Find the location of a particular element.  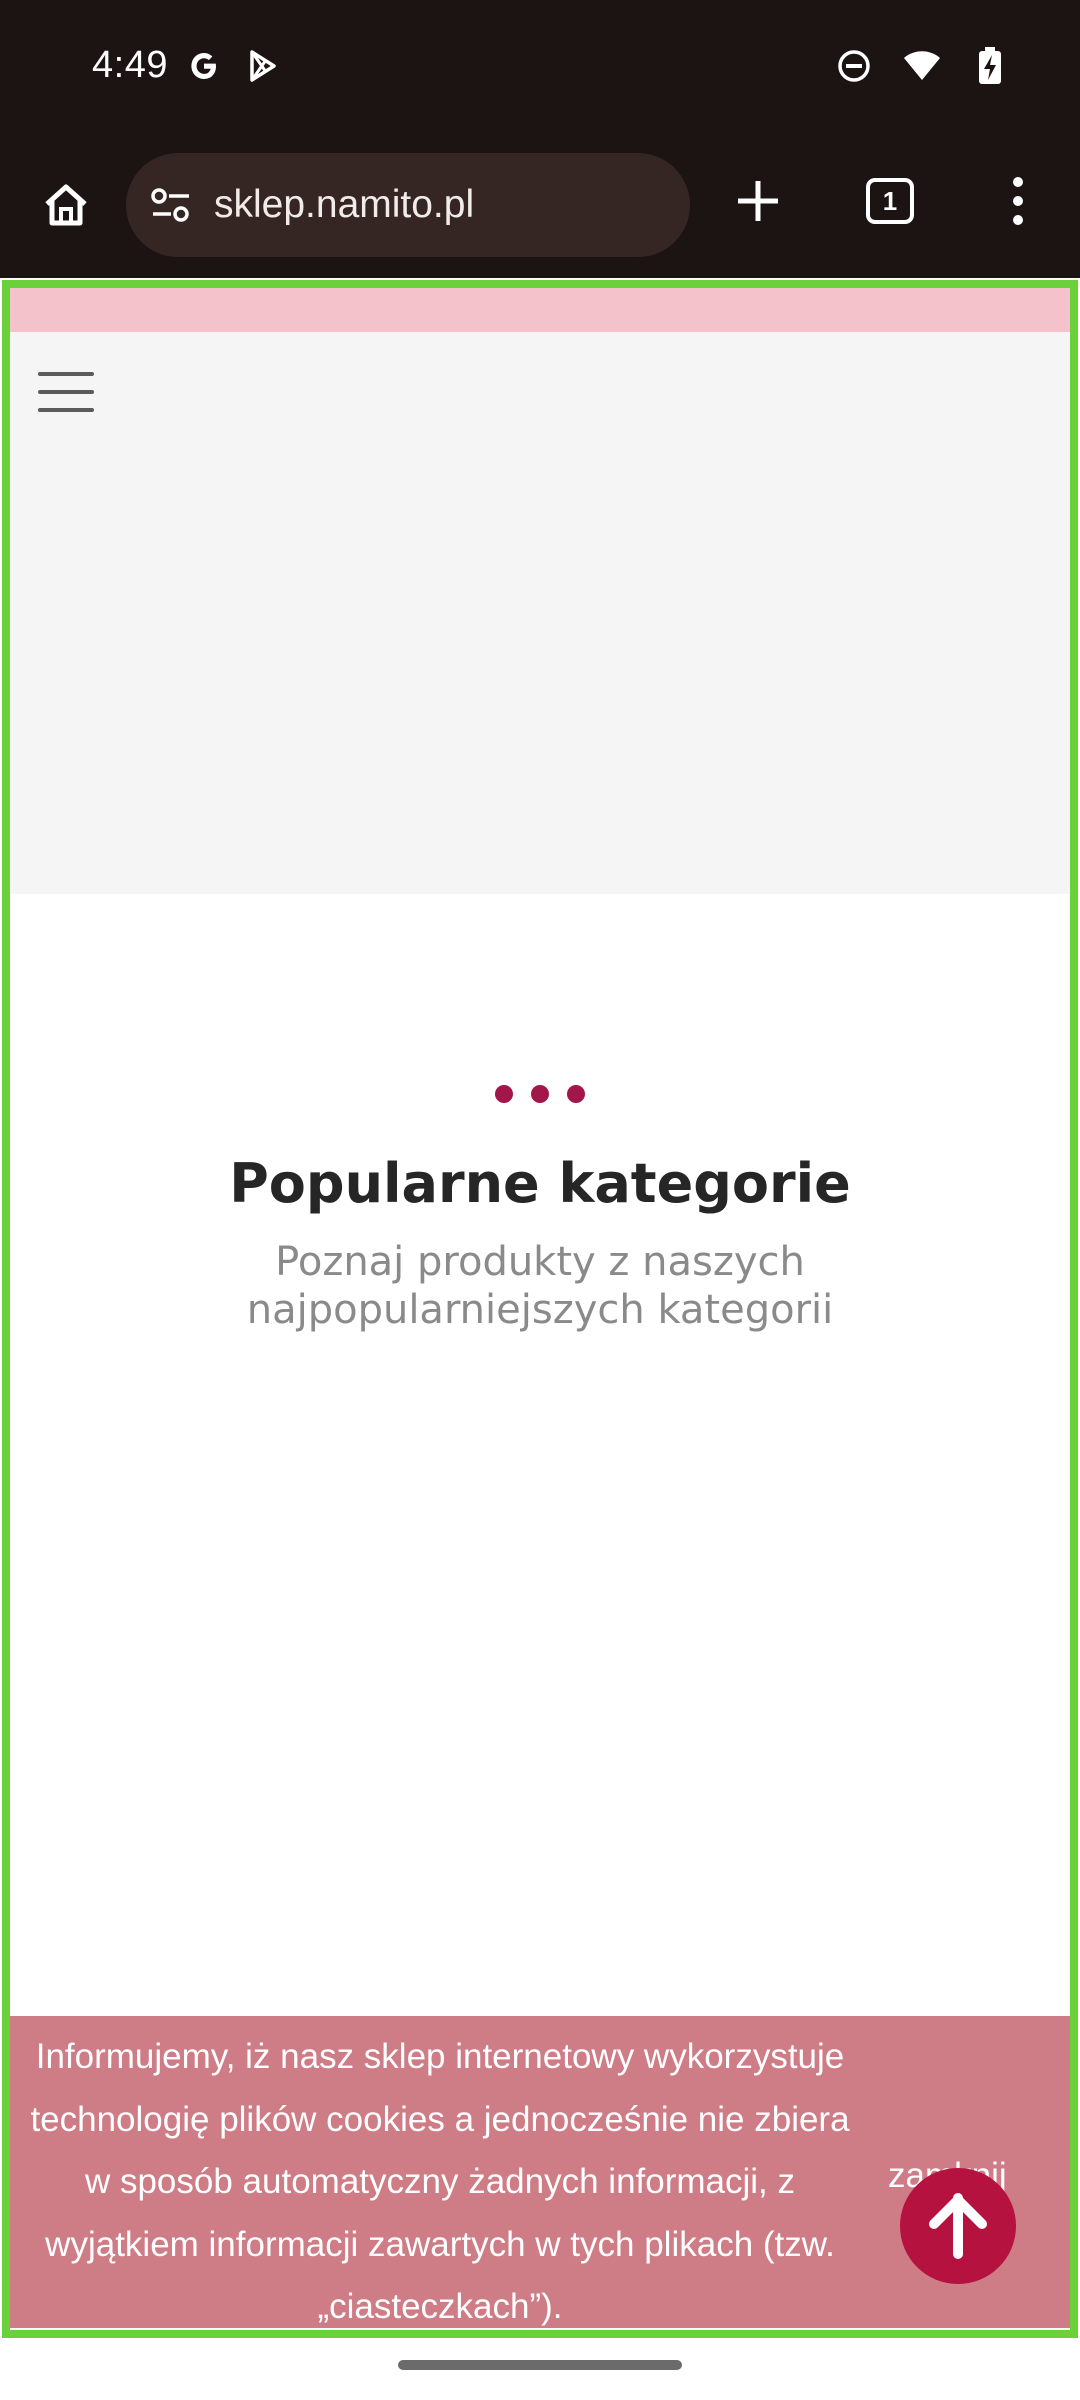

play-store-icon is located at coordinates (262, 66).